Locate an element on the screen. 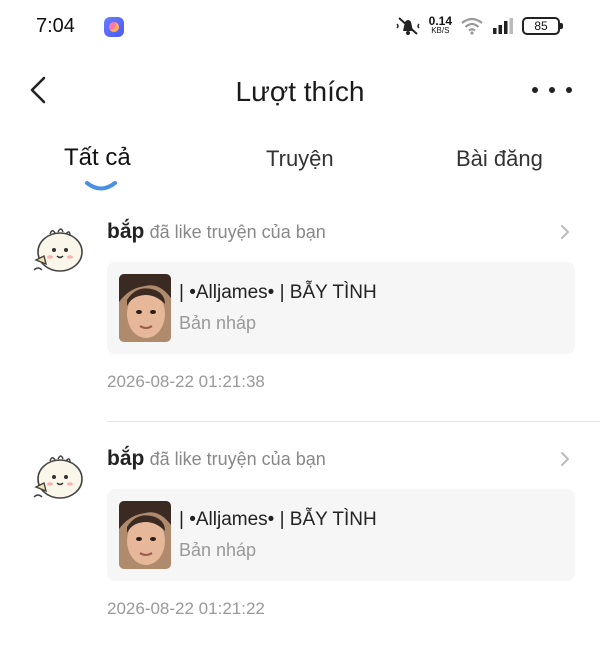 The height and width of the screenshot is (645, 600). wifi-icon is located at coordinates (472, 26).